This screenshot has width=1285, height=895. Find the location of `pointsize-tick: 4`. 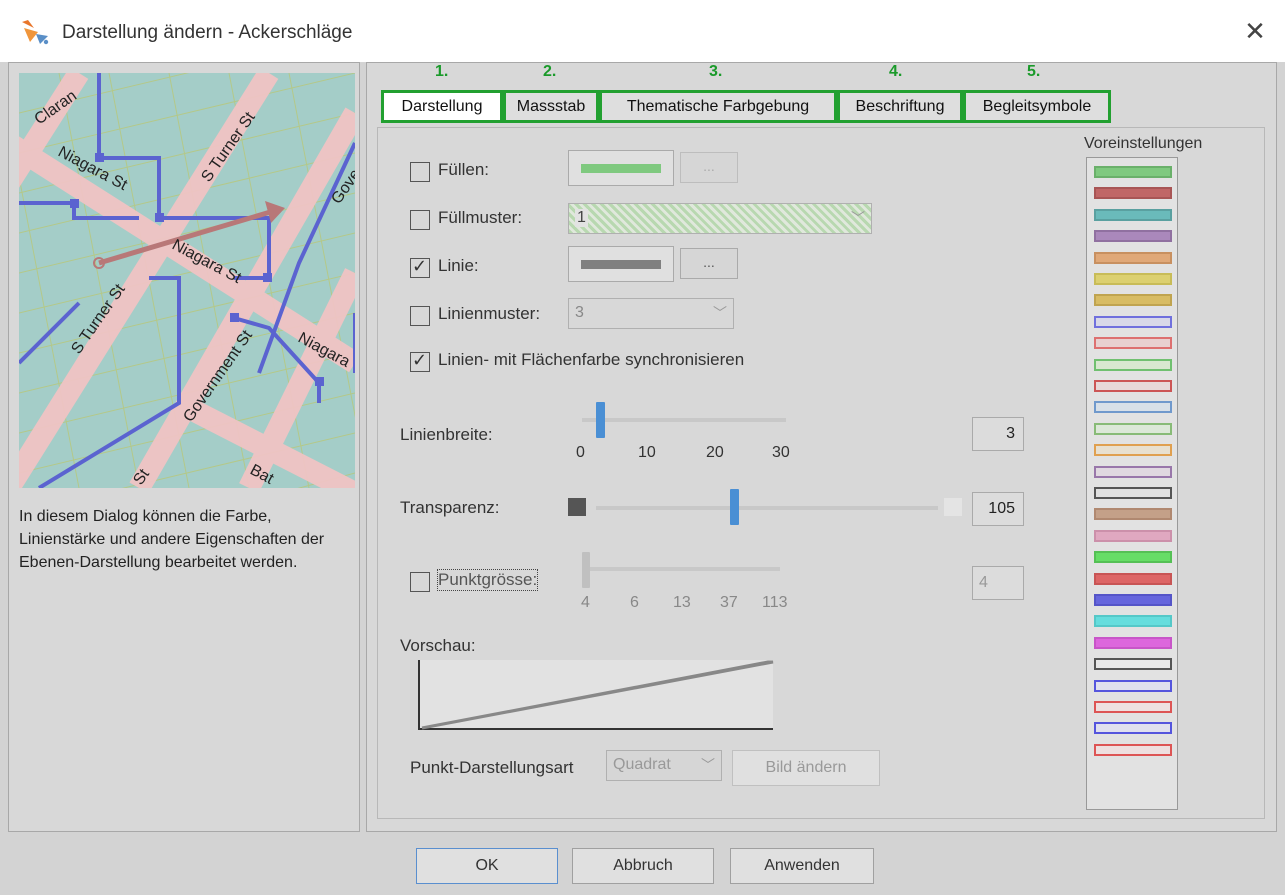

pointsize-tick: 4 is located at coordinates (585, 602).